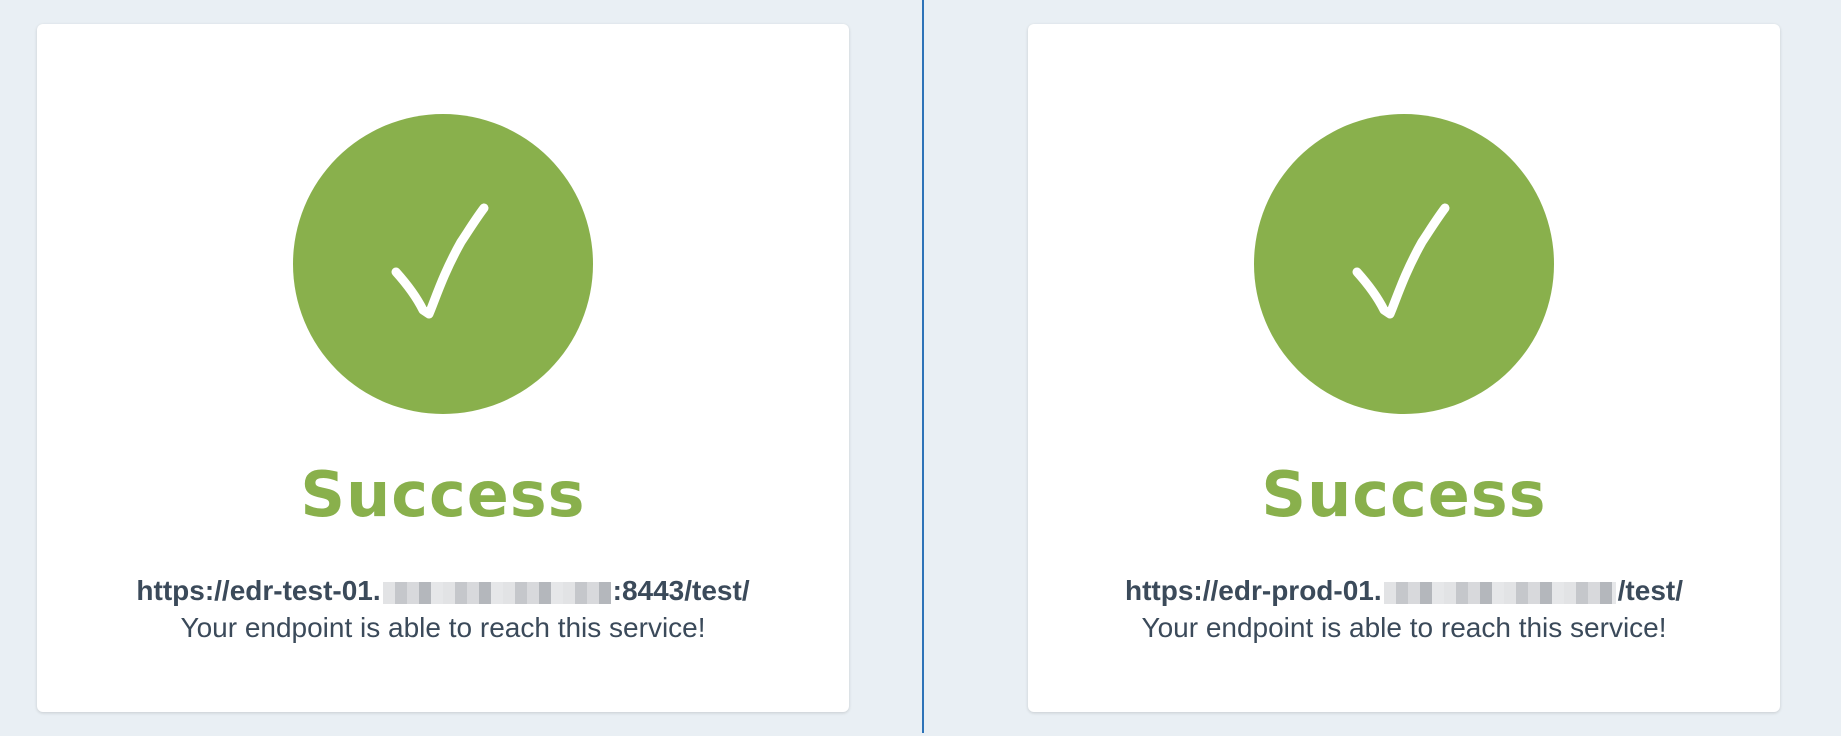 The height and width of the screenshot is (736, 1841). Describe the element at coordinates (681, 590) in the screenshot. I see `url-suffix: :8443/test/` at that location.